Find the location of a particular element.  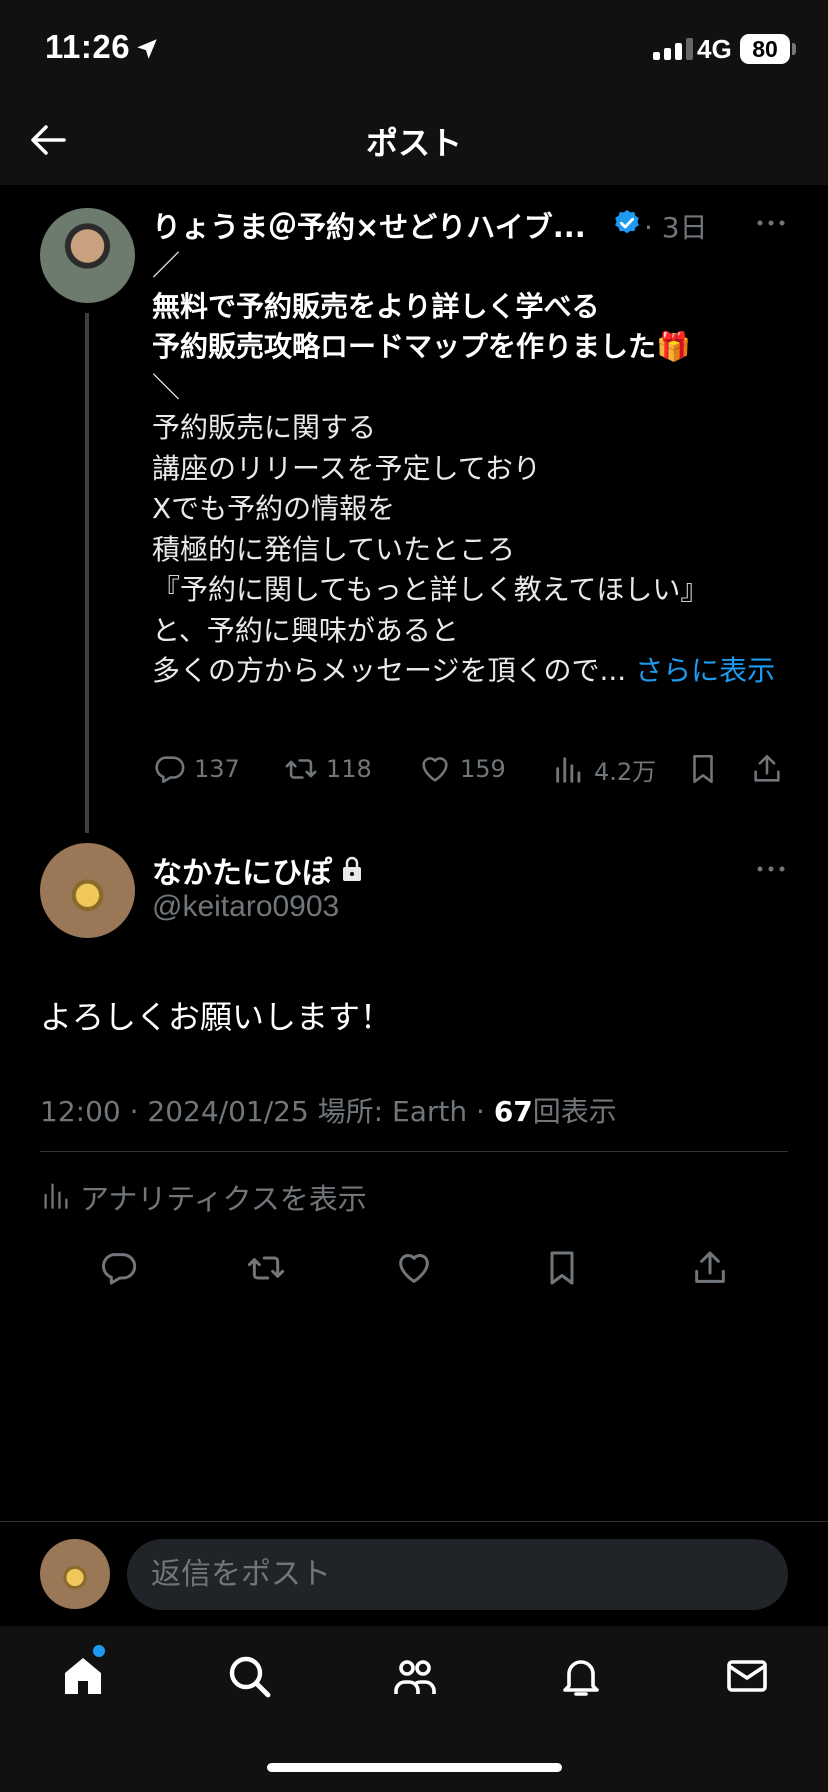

like-count: 159 is located at coordinates (483, 769).